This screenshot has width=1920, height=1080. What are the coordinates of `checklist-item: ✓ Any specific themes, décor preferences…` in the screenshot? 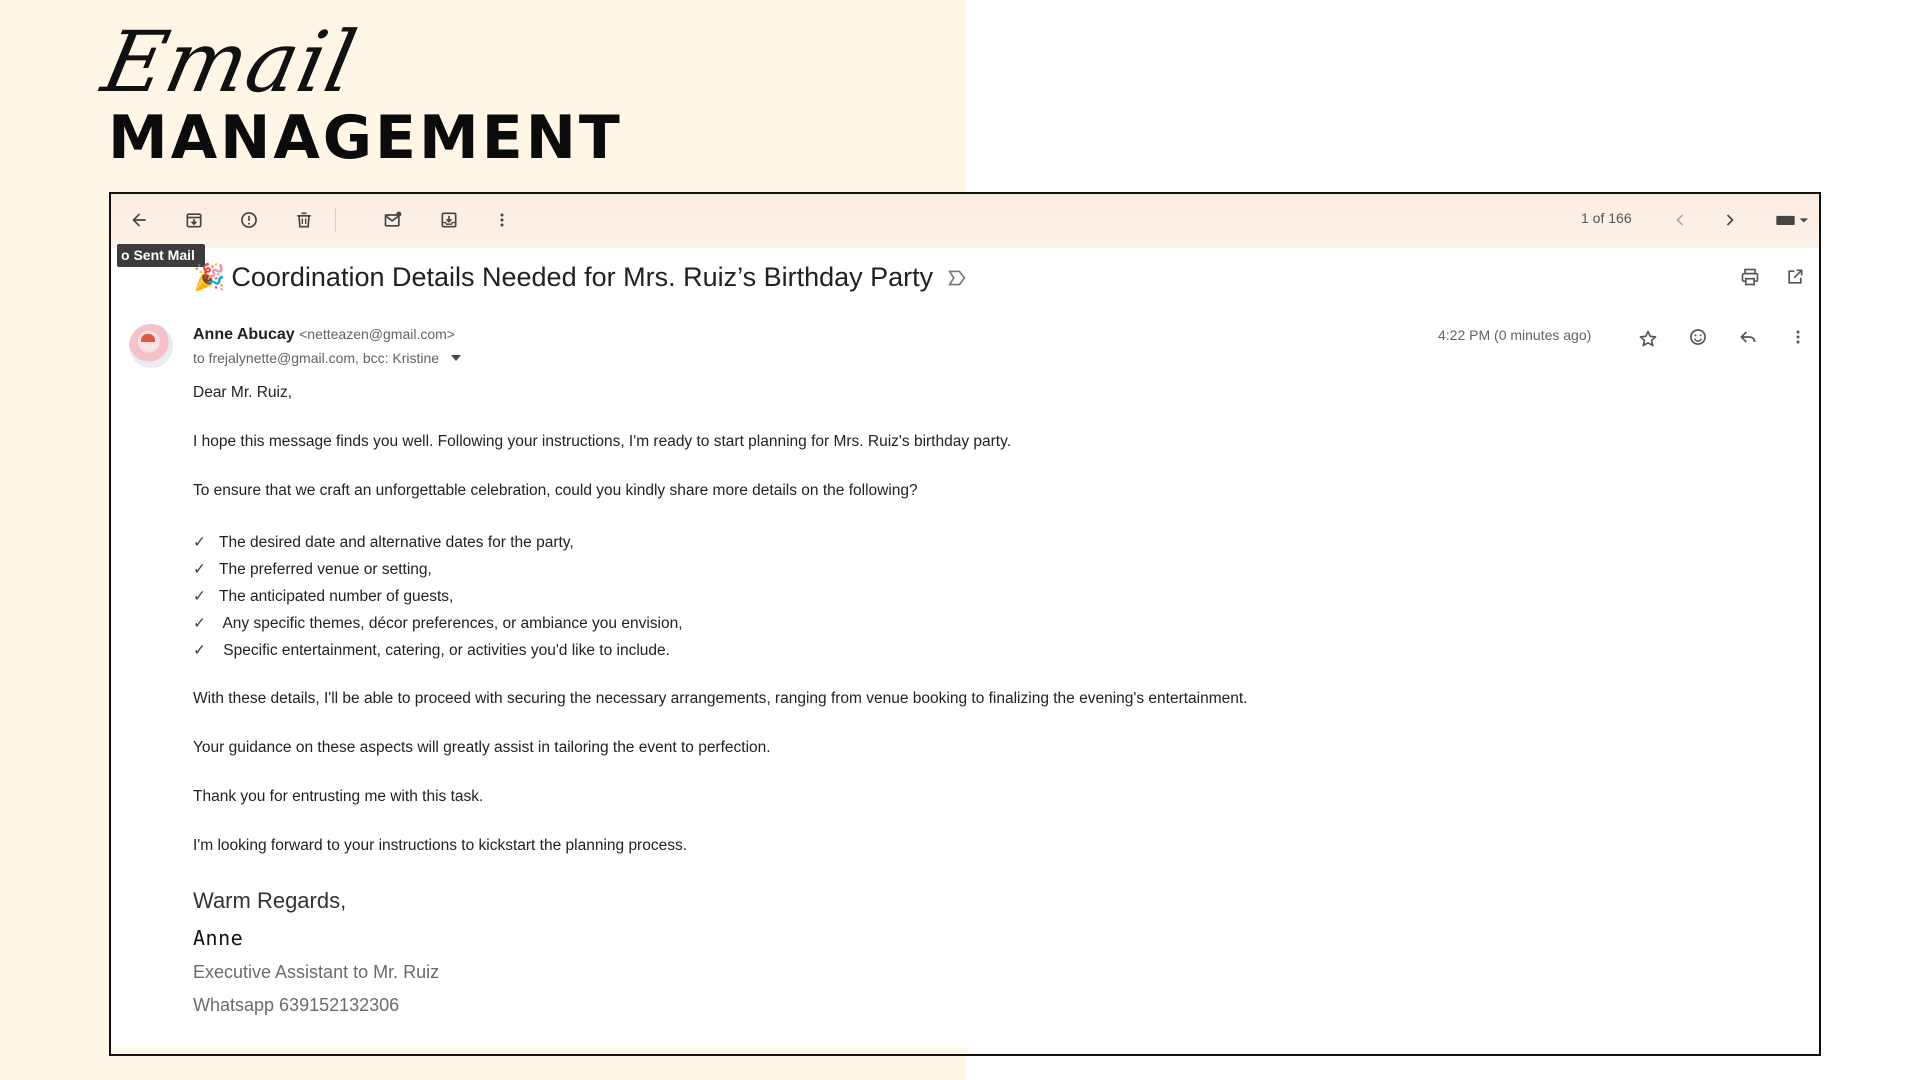 It's located at (438, 623).